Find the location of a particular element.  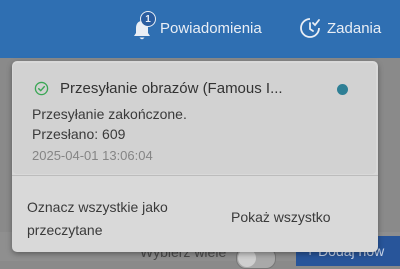

notification-count-badge: 1 is located at coordinates (148, 19).